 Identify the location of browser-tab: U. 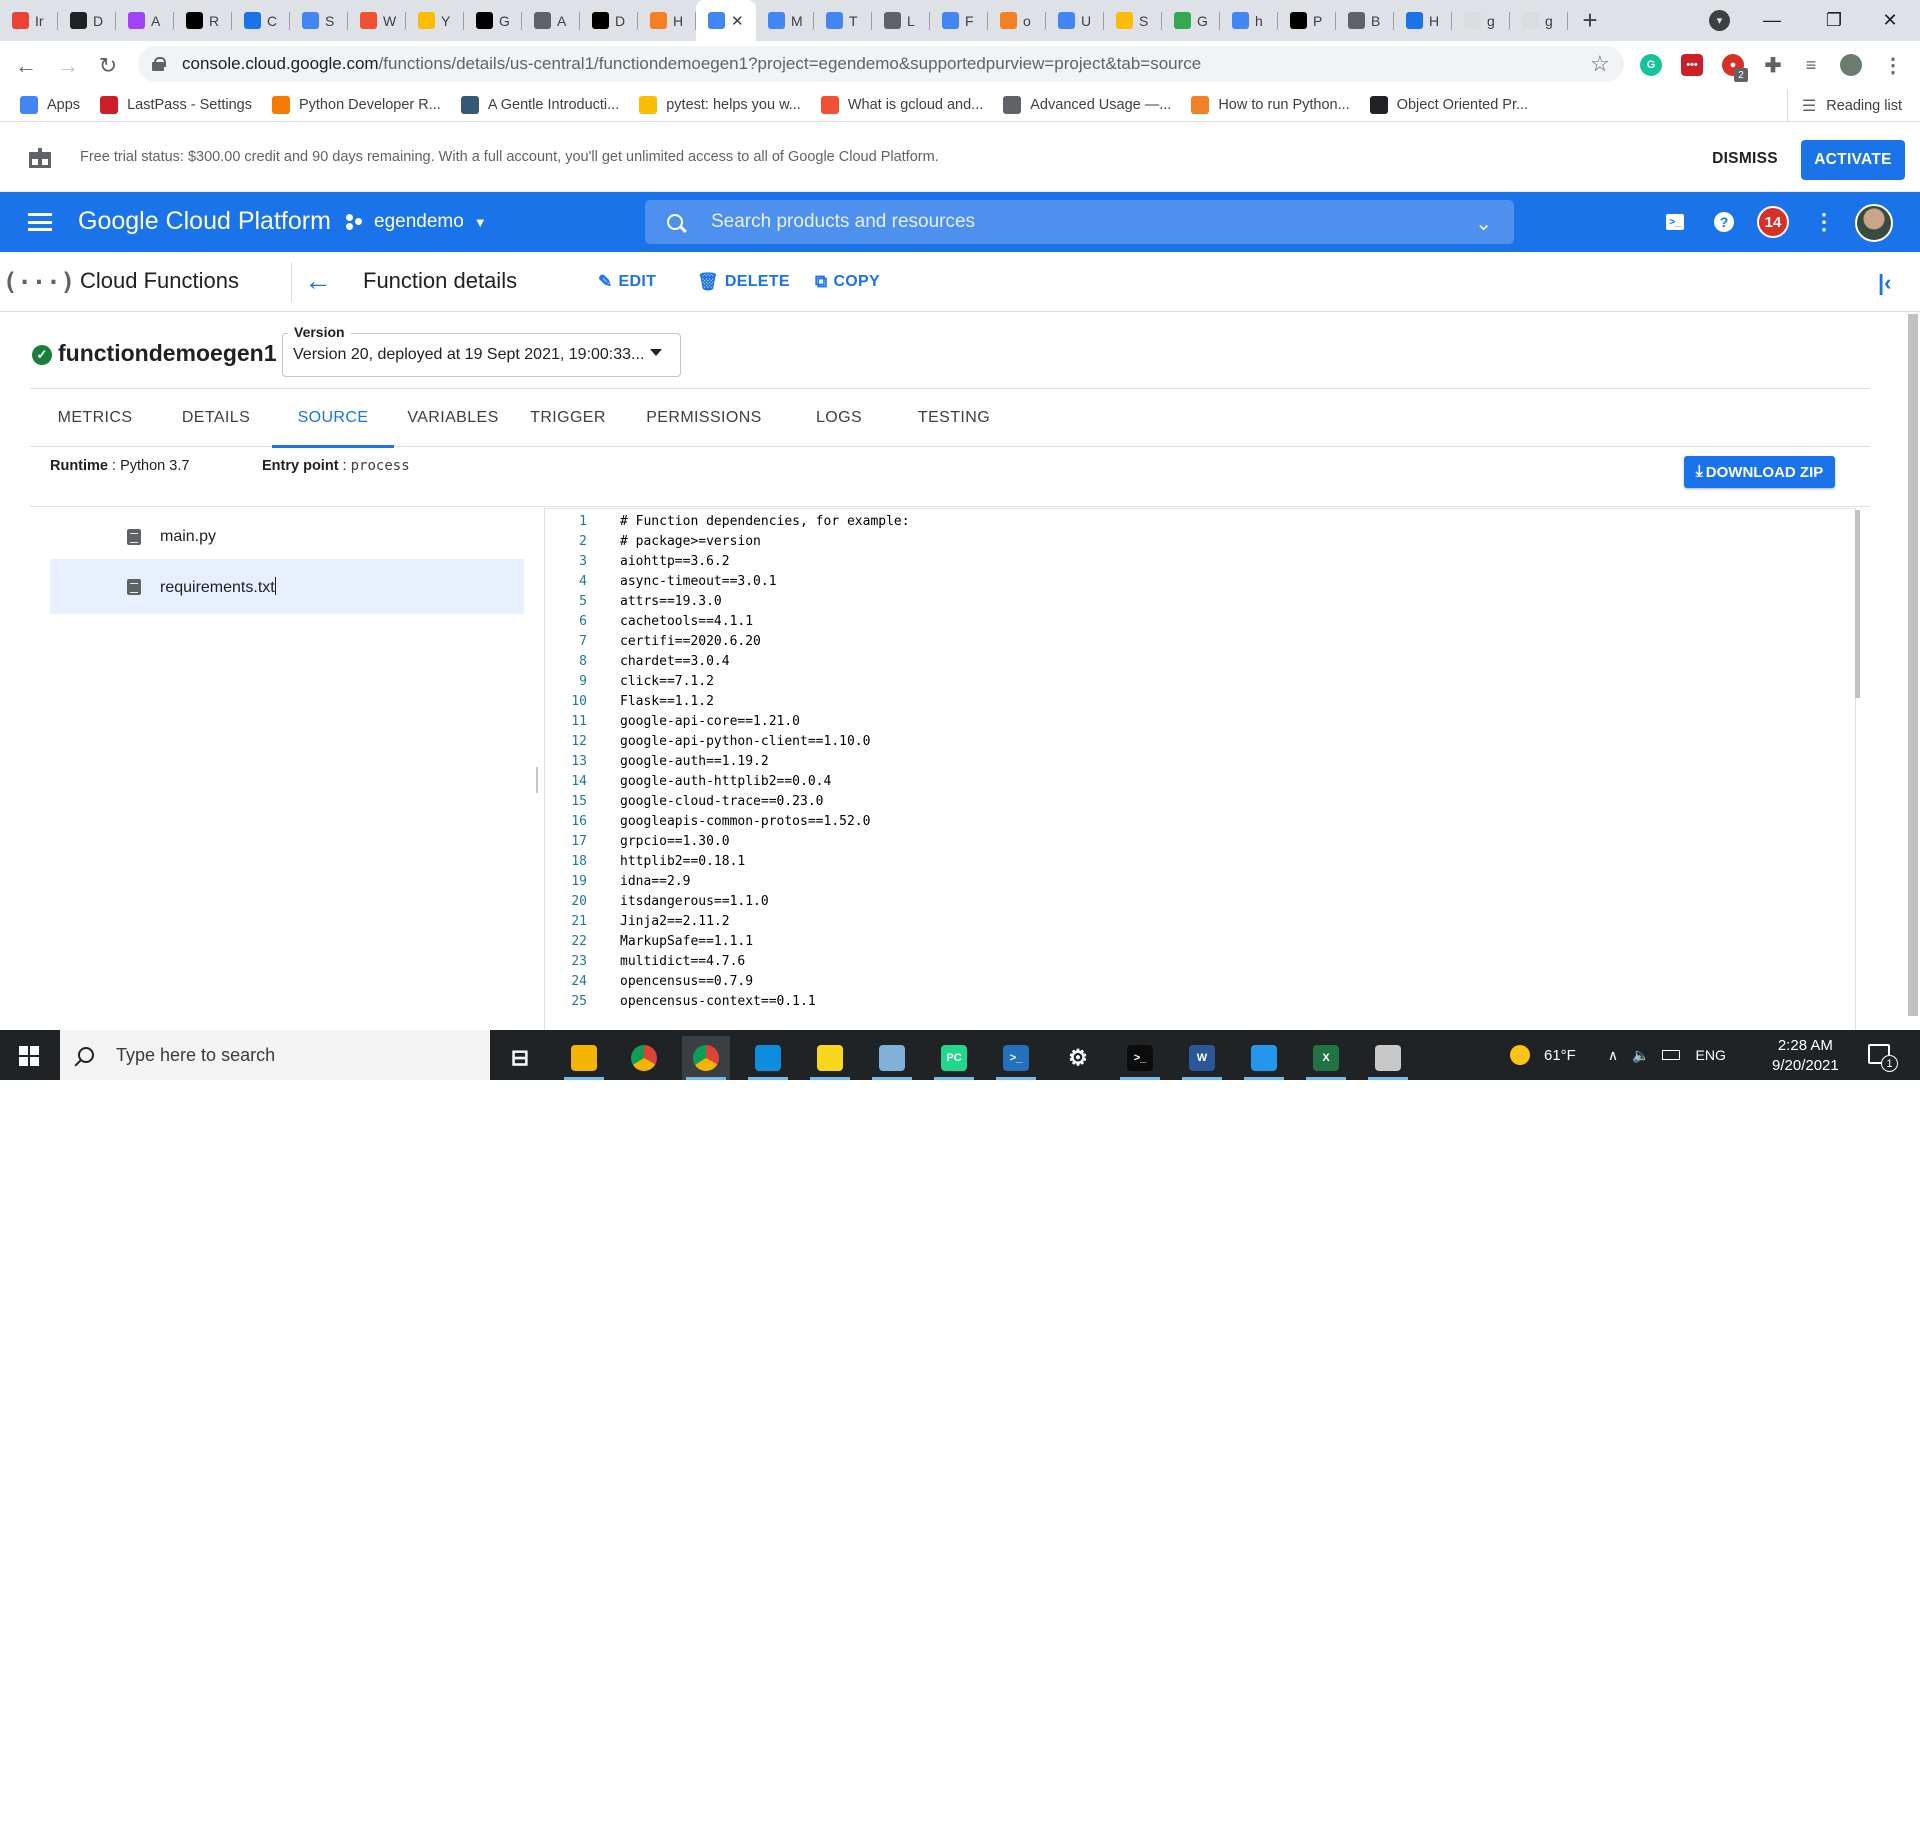
(1075, 20).